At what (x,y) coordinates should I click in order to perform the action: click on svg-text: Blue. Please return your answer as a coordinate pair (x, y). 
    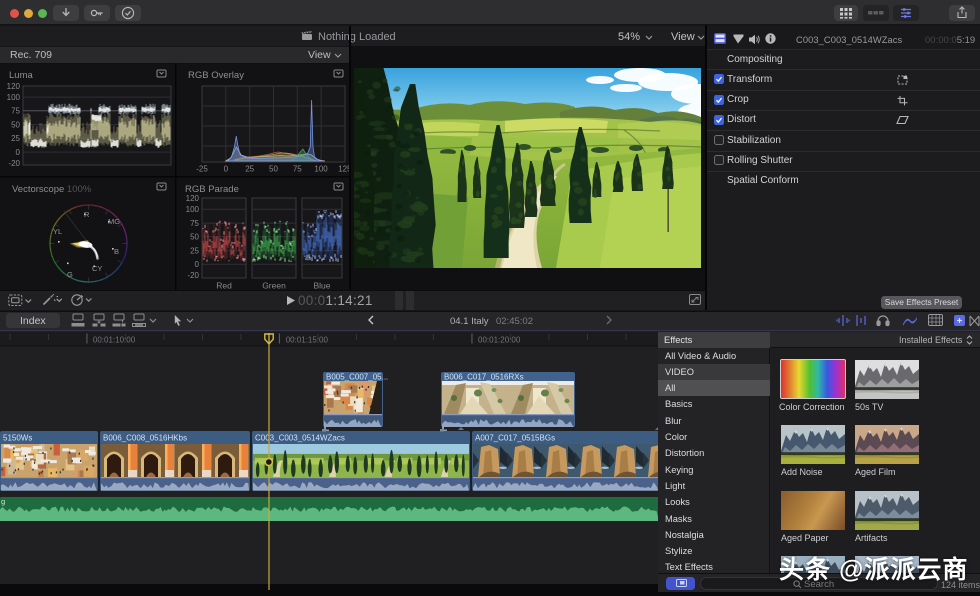
    Looking at the image, I should click on (321, 286).